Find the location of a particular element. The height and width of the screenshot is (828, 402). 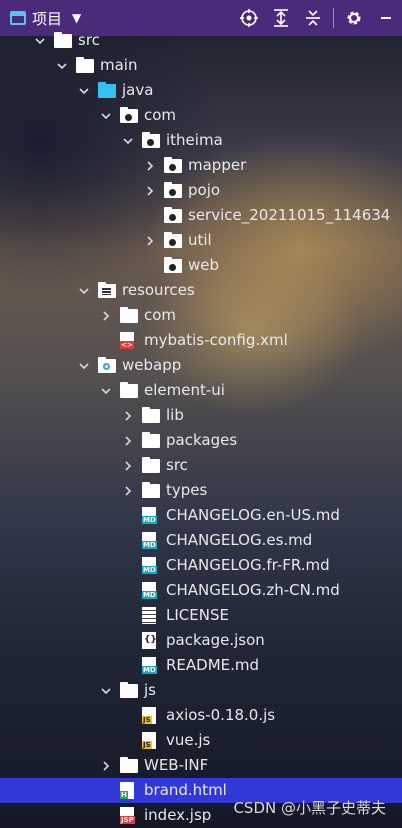

tree-node: types is located at coordinates (201, 490).